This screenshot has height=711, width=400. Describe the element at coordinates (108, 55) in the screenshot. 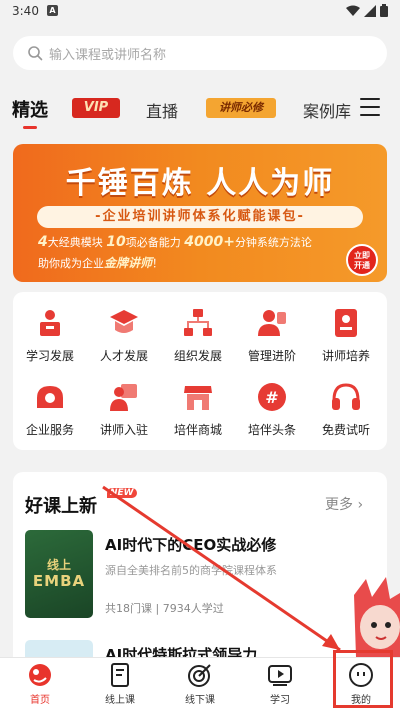

I see `search-placeholder: 输入课程或讲师名称` at that location.